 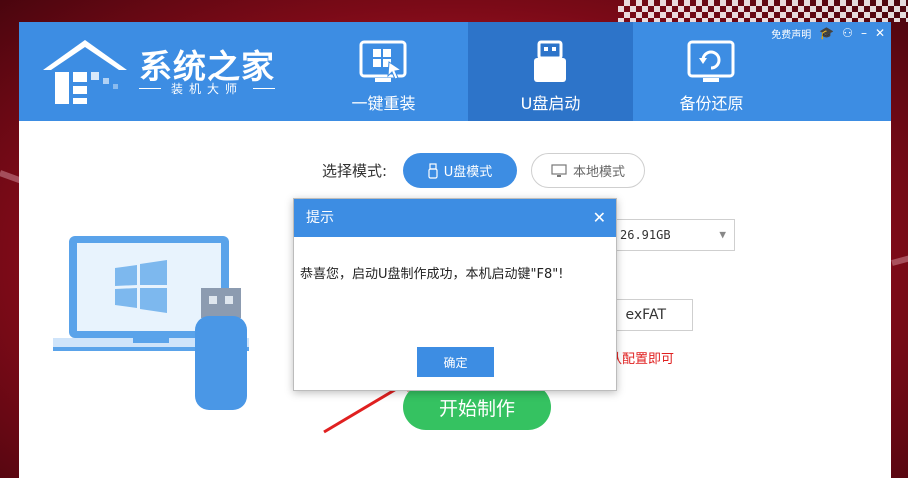 What do you see at coordinates (598, 172) in the screenshot?
I see `local-mode-label: 本地模式` at bounding box center [598, 172].